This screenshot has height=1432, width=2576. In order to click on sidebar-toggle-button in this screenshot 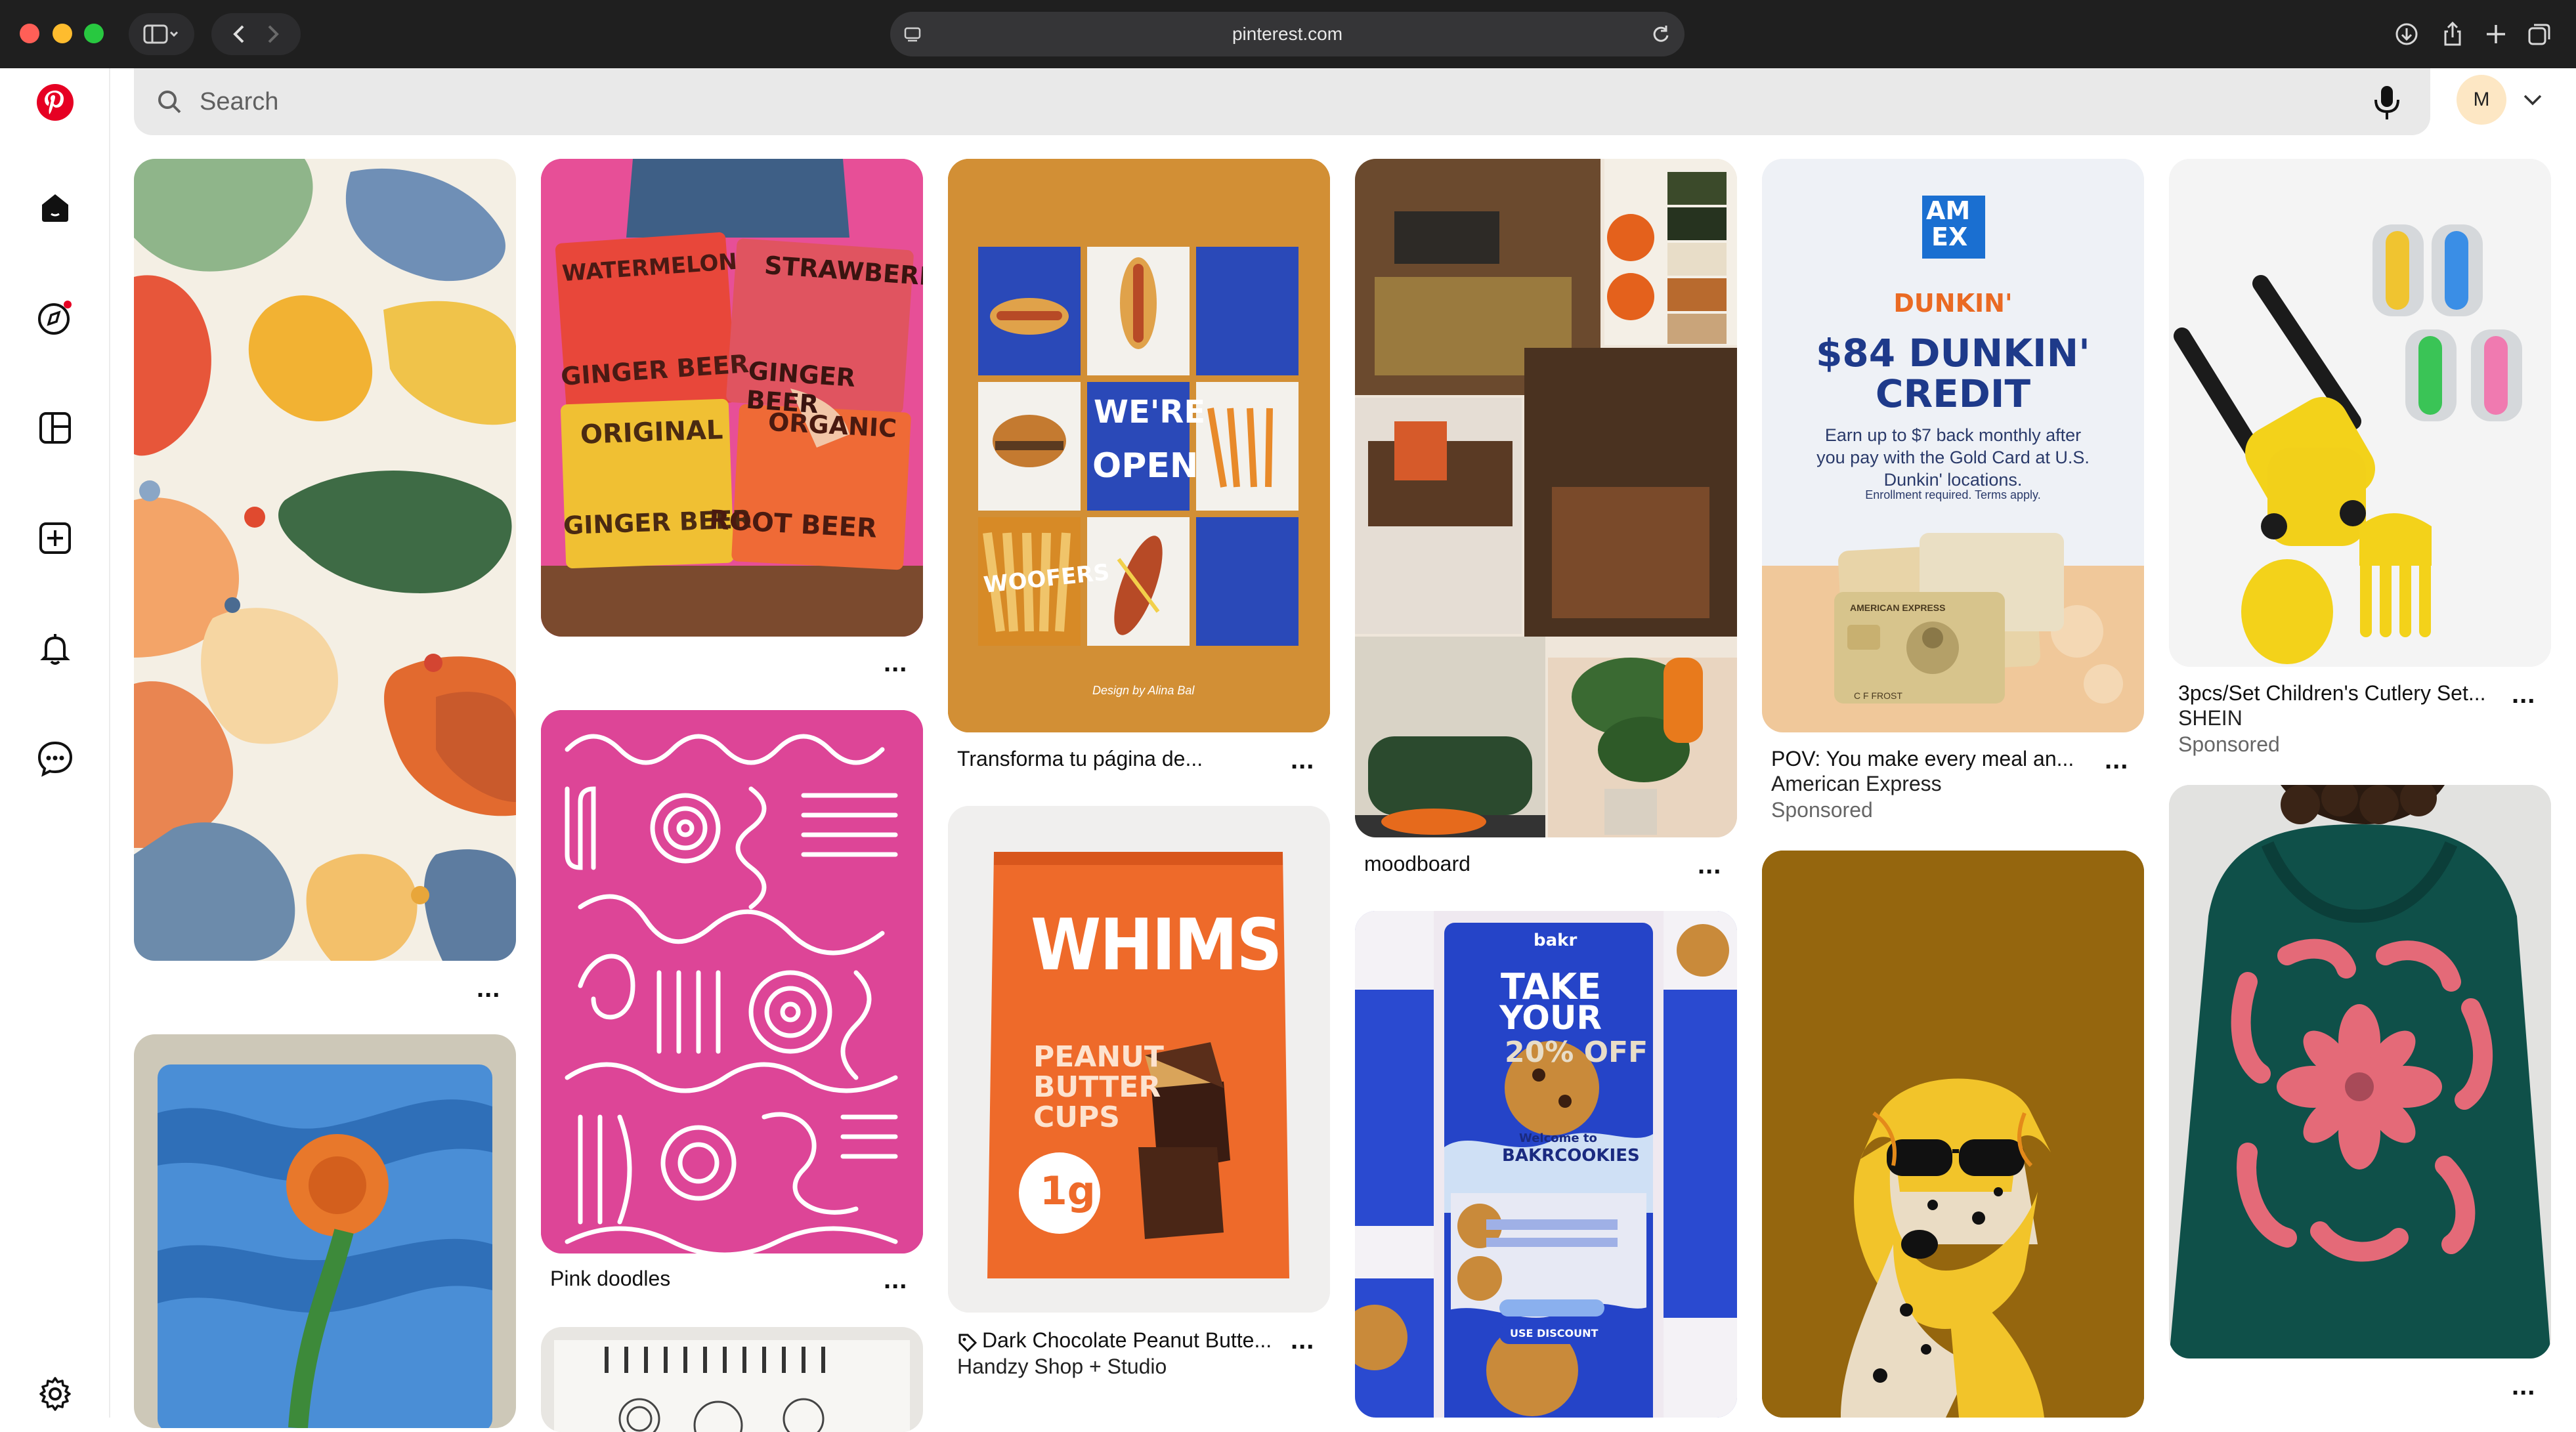, I will do `click(161, 34)`.